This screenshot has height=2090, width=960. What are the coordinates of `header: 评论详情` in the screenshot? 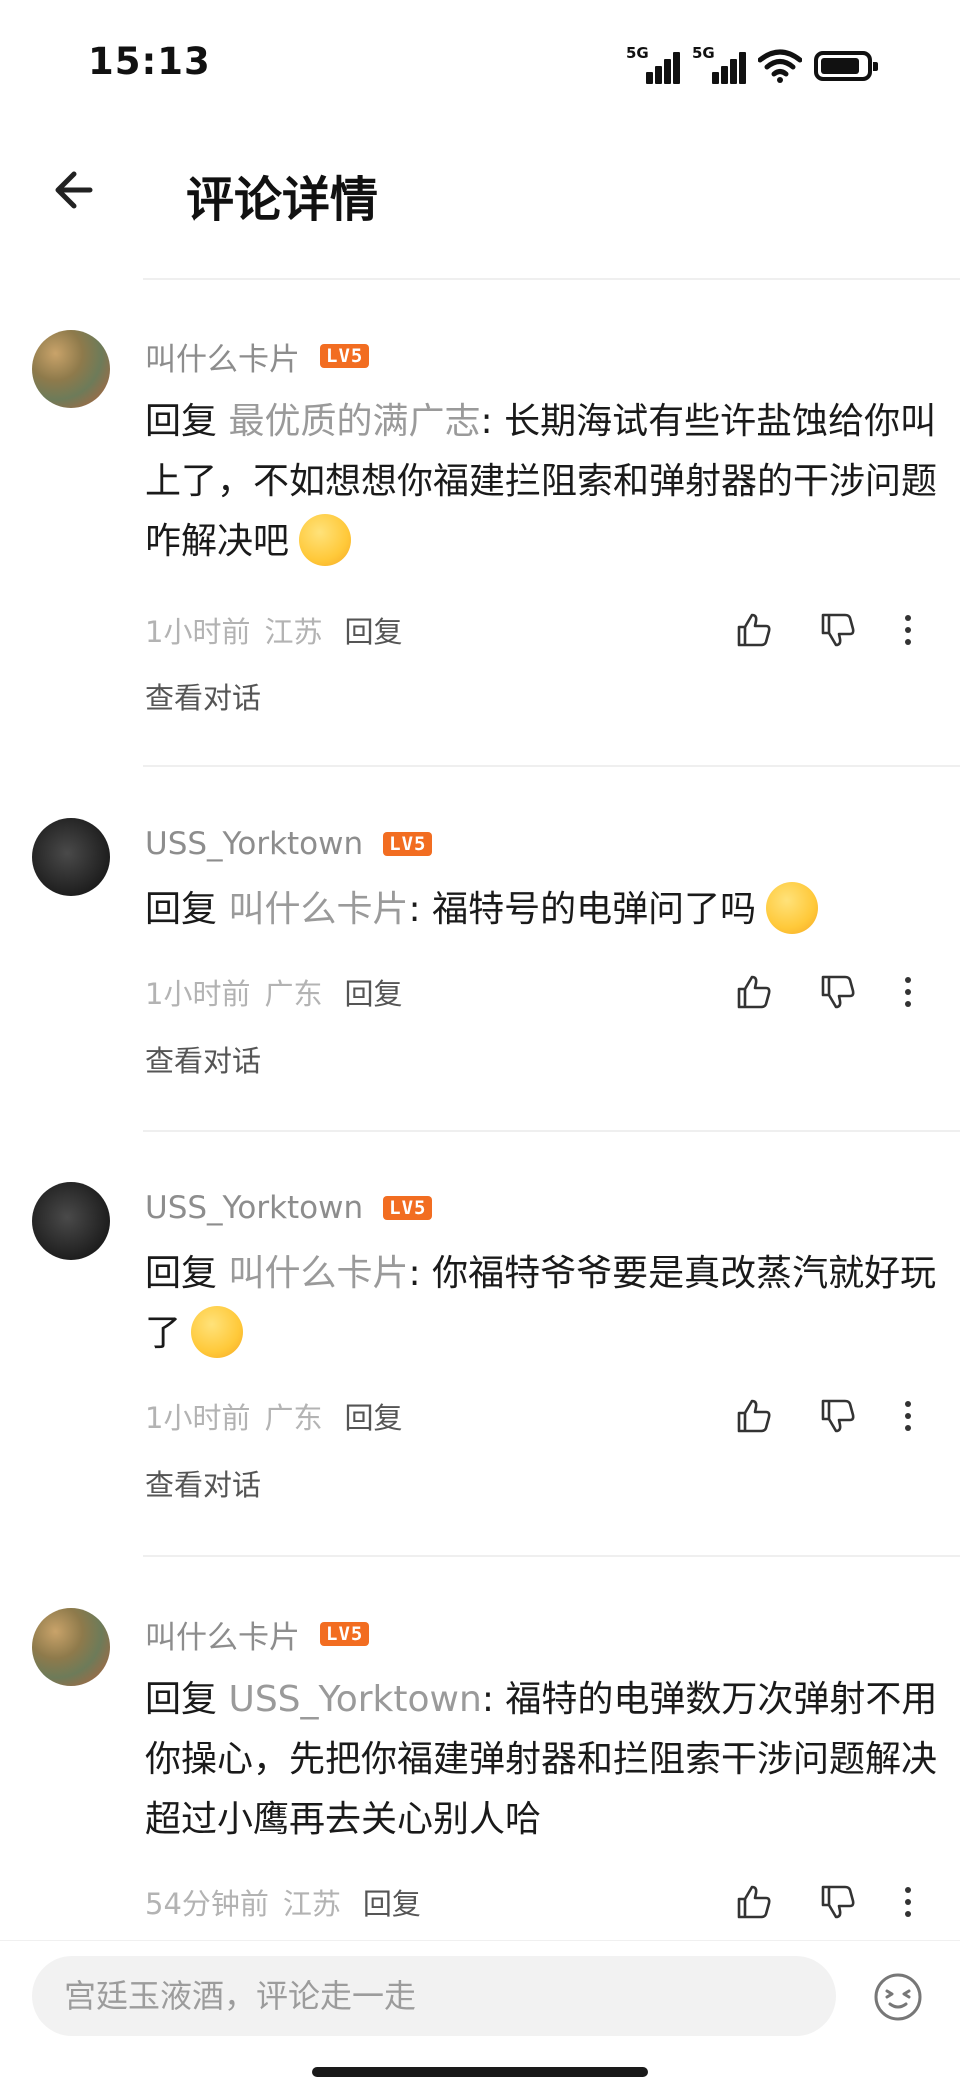 It's located at (480, 205).